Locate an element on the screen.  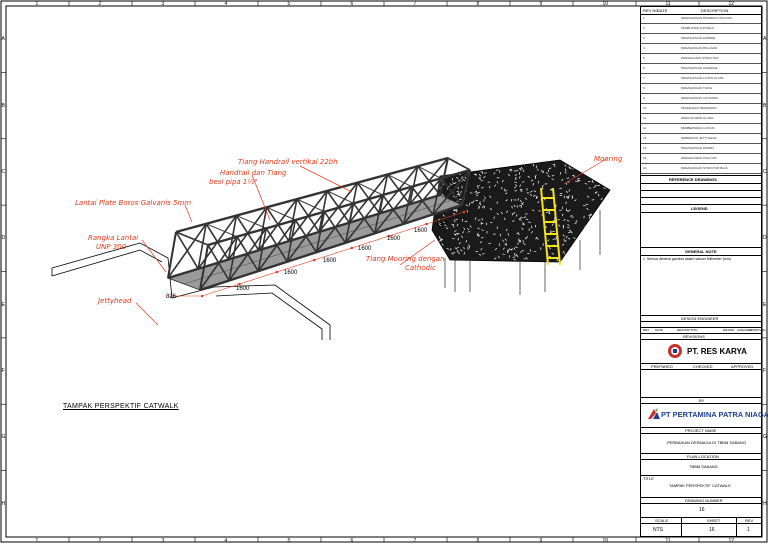
revision-row-description: PEKERJAAN PERSIAPAN is located at coordinates (699, 108).